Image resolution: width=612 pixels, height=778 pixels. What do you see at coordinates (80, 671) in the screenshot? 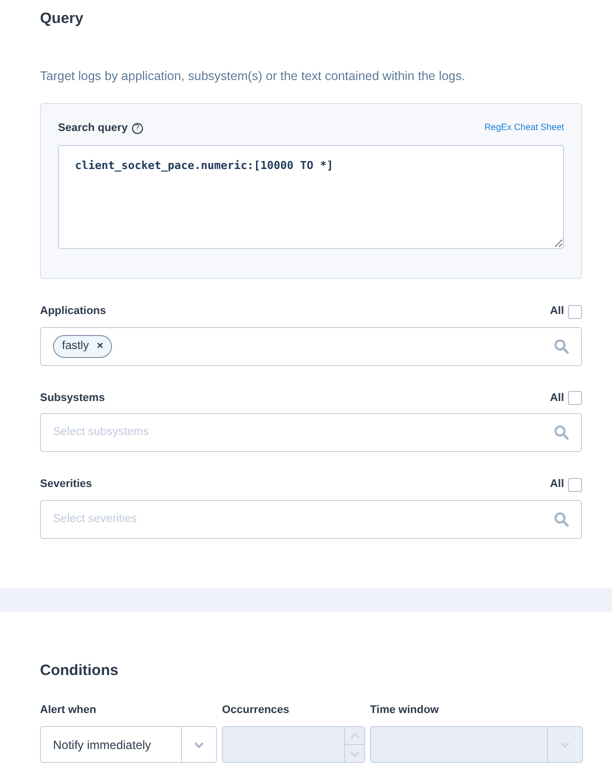
I see `section-title: Conditions` at bounding box center [80, 671].